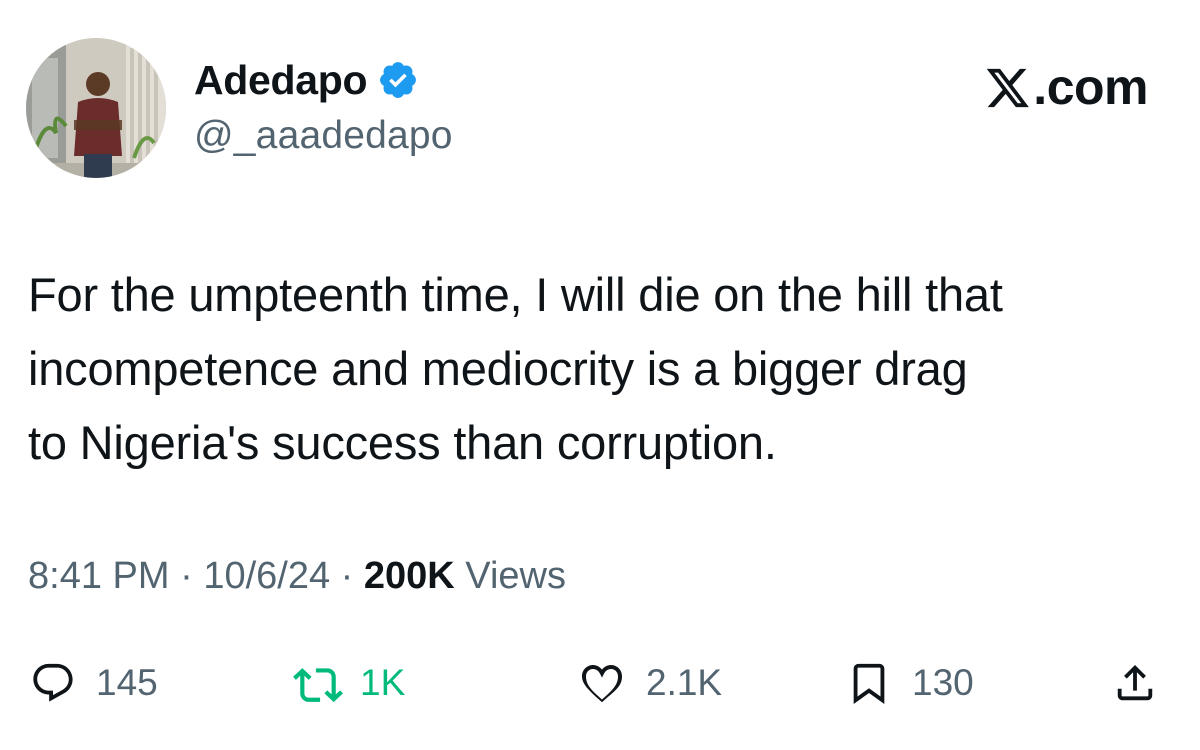 The image size is (1200, 750). What do you see at coordinates (409, 576) in the screenshot?
I see `views-count: 200K` at bounding box center [409, 576].